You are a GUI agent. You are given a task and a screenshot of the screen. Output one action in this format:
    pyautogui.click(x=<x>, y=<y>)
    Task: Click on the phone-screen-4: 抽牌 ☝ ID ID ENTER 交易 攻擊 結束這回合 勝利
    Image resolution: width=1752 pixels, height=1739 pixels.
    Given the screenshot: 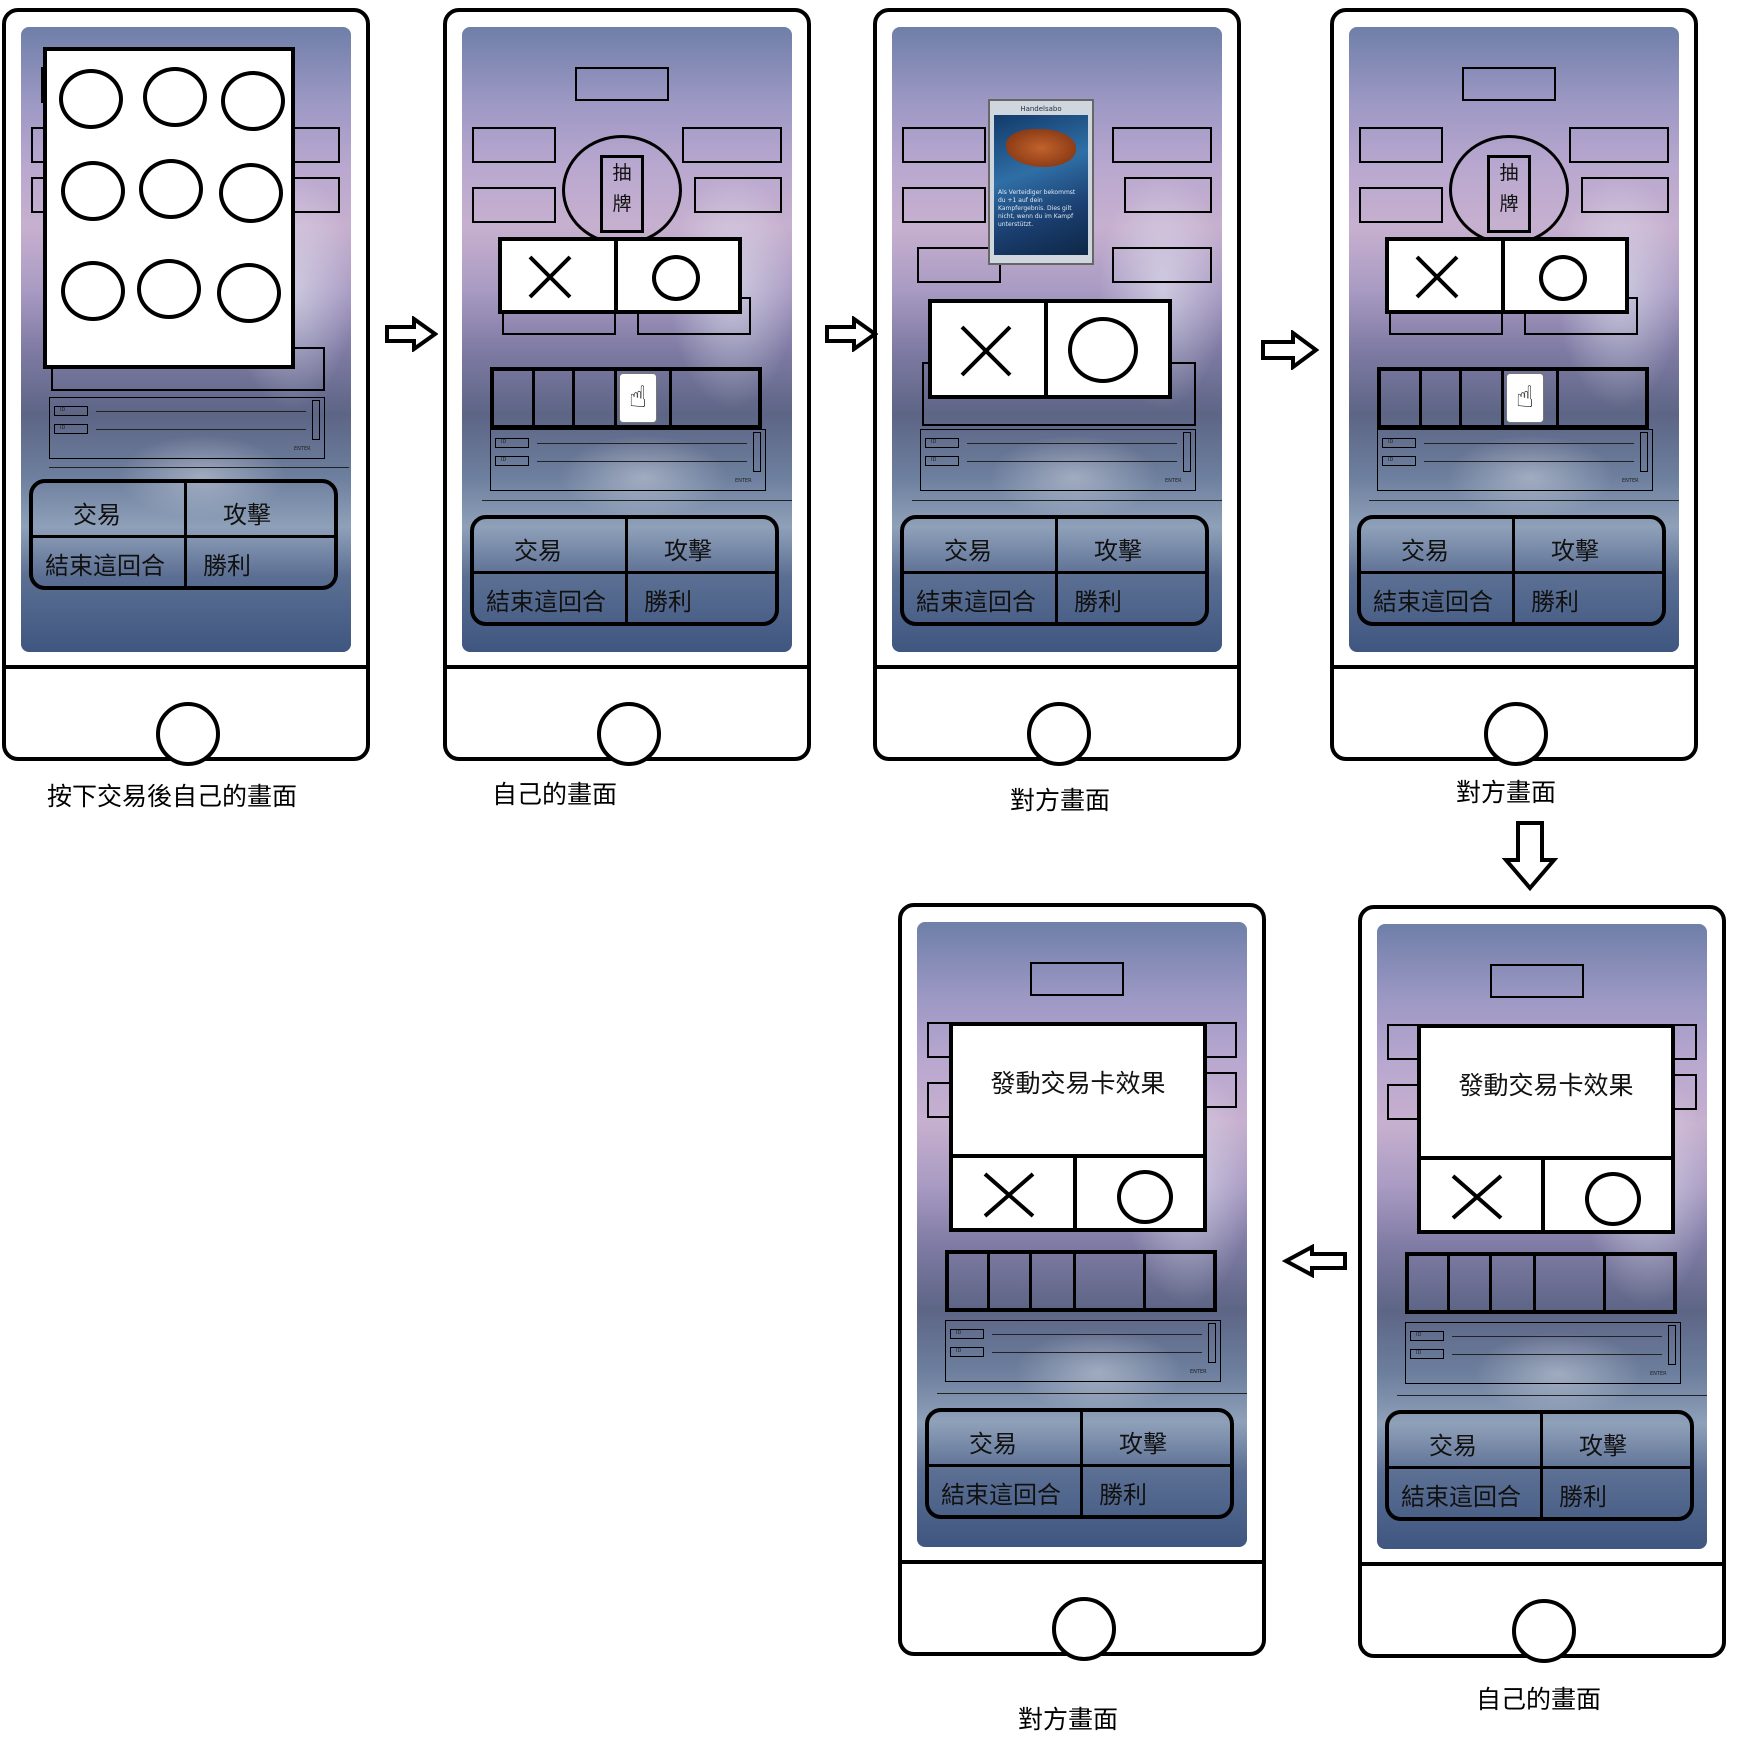 What is the action you would take?
    pyautogui.click(x=1514, y=387)
    